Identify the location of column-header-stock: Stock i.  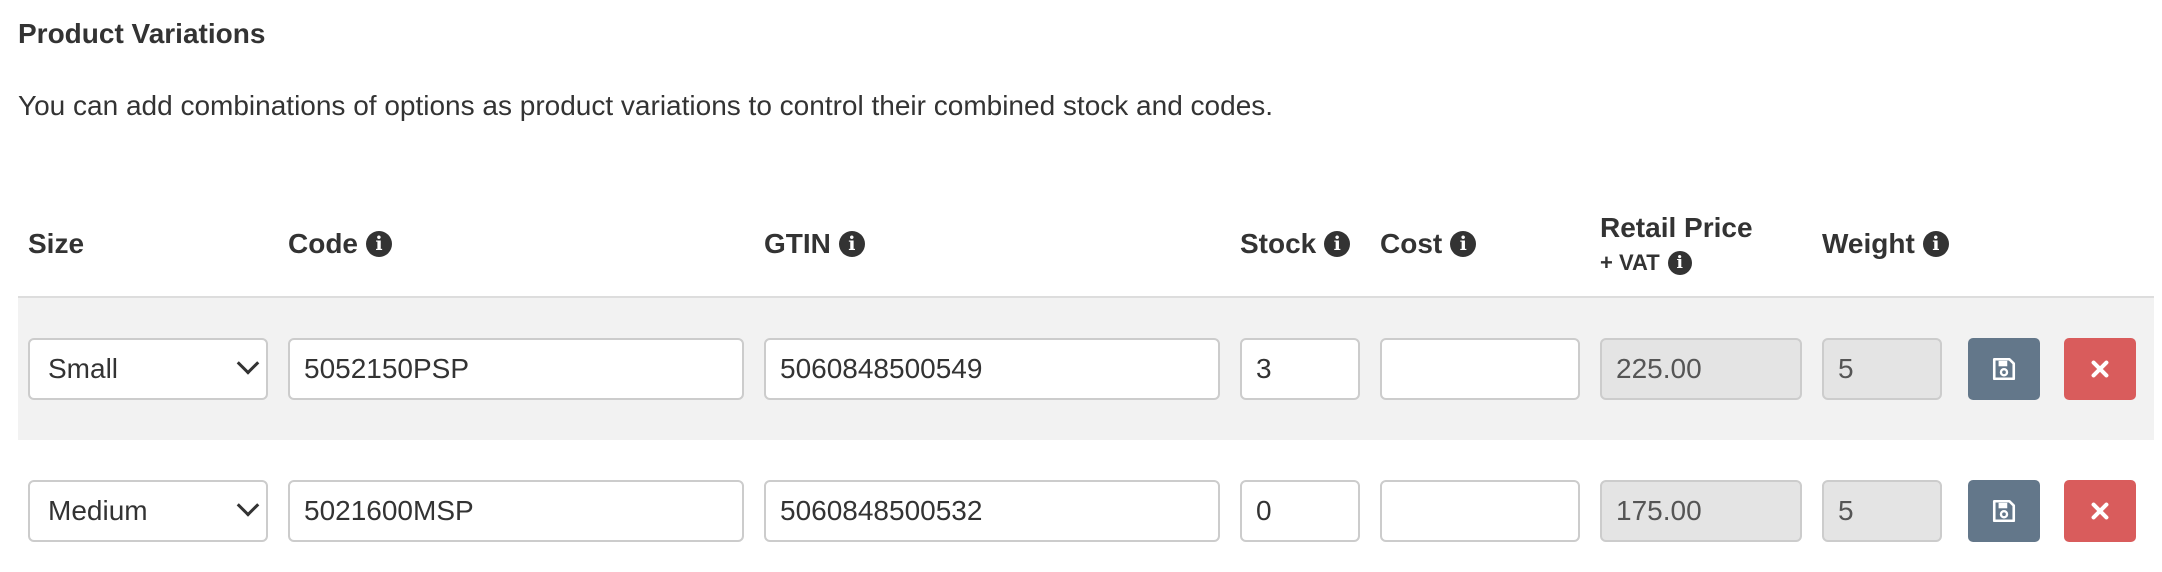
(1295, 244).